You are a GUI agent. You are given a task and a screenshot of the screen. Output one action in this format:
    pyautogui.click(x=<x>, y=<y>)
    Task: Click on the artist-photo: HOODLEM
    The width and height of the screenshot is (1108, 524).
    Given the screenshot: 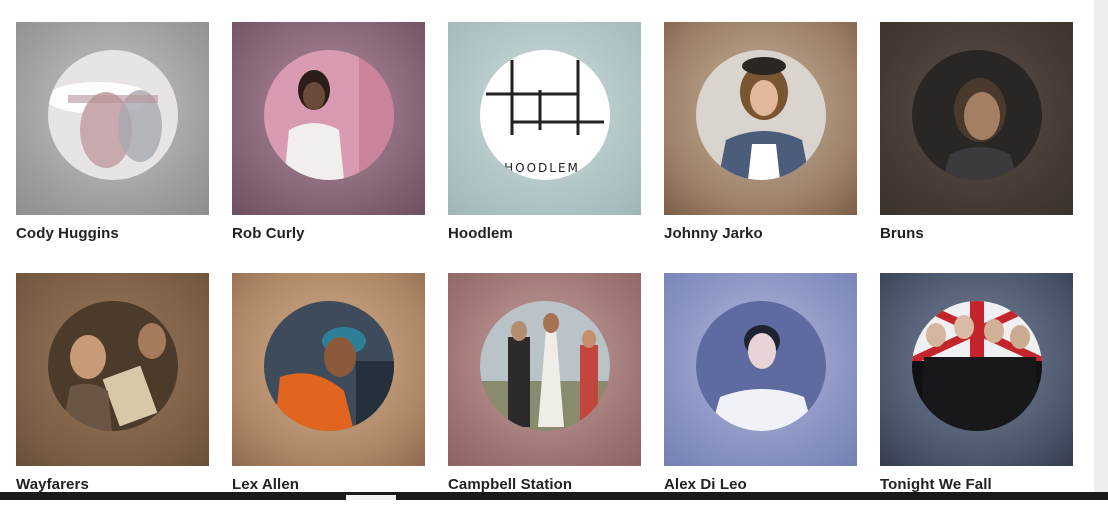 What is the action you would take?
    pyautogui.click(x=545, y=115)
    